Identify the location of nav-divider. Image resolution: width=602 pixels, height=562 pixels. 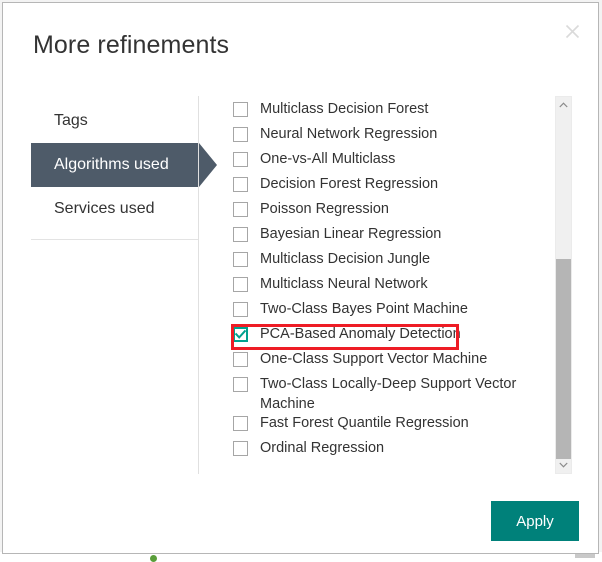
(115, 239).